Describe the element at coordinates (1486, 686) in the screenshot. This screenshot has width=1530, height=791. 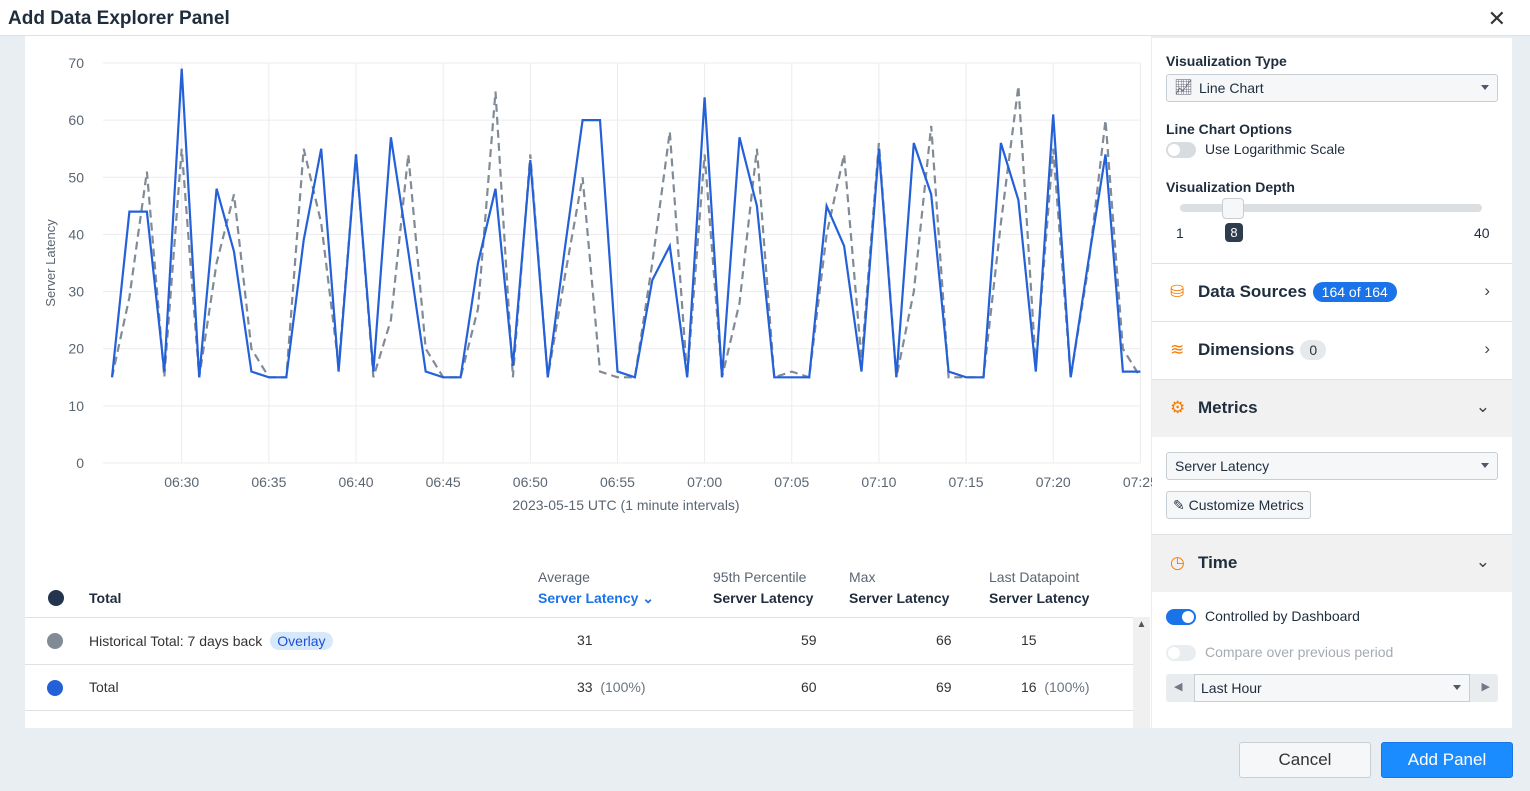
I see `next-range-icon: ▶` at that location.